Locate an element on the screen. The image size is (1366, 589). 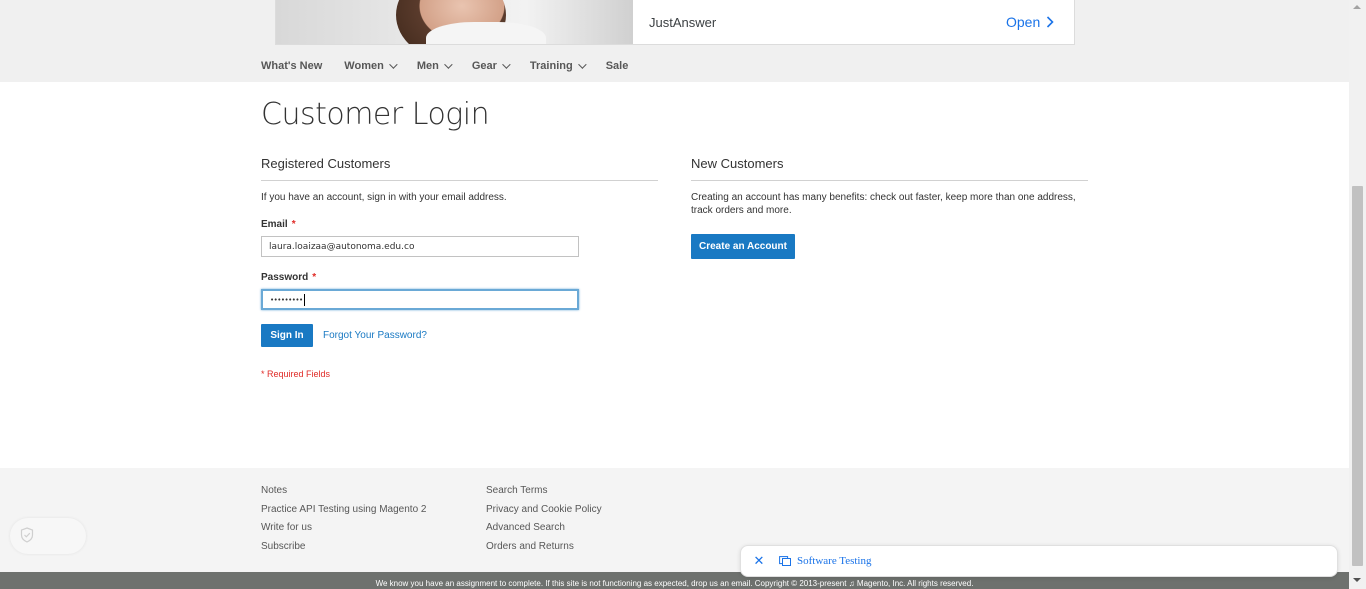
email-field: laura.loaizaa@autonoma.edu.co is located at coordinates (420, 246).